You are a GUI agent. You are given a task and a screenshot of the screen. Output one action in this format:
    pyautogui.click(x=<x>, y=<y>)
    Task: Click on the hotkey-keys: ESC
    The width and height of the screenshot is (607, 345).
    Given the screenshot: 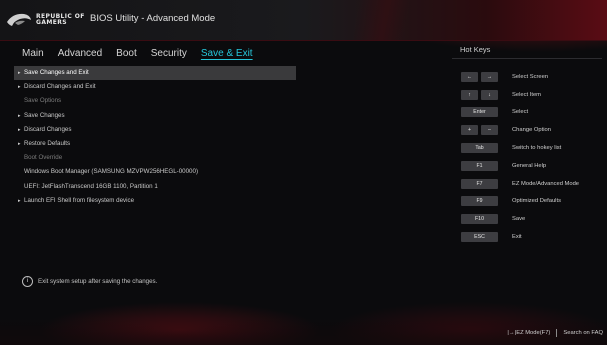 What is the action you would take?
    pyautogui.click(x=479, y=237)
    